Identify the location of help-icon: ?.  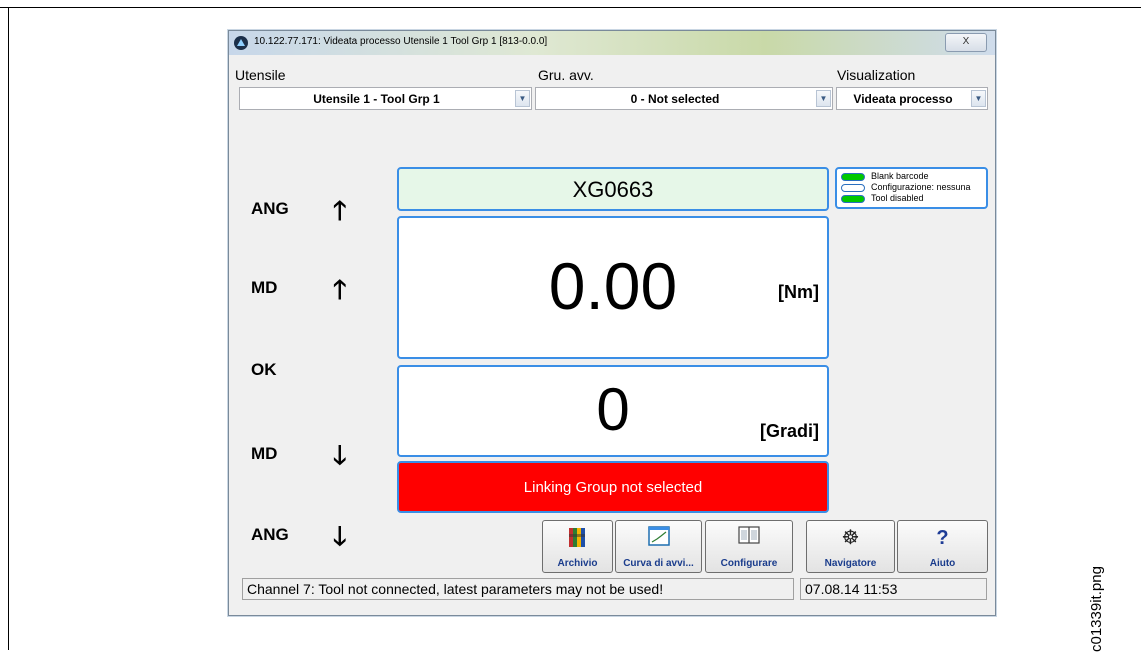
(942, 538).